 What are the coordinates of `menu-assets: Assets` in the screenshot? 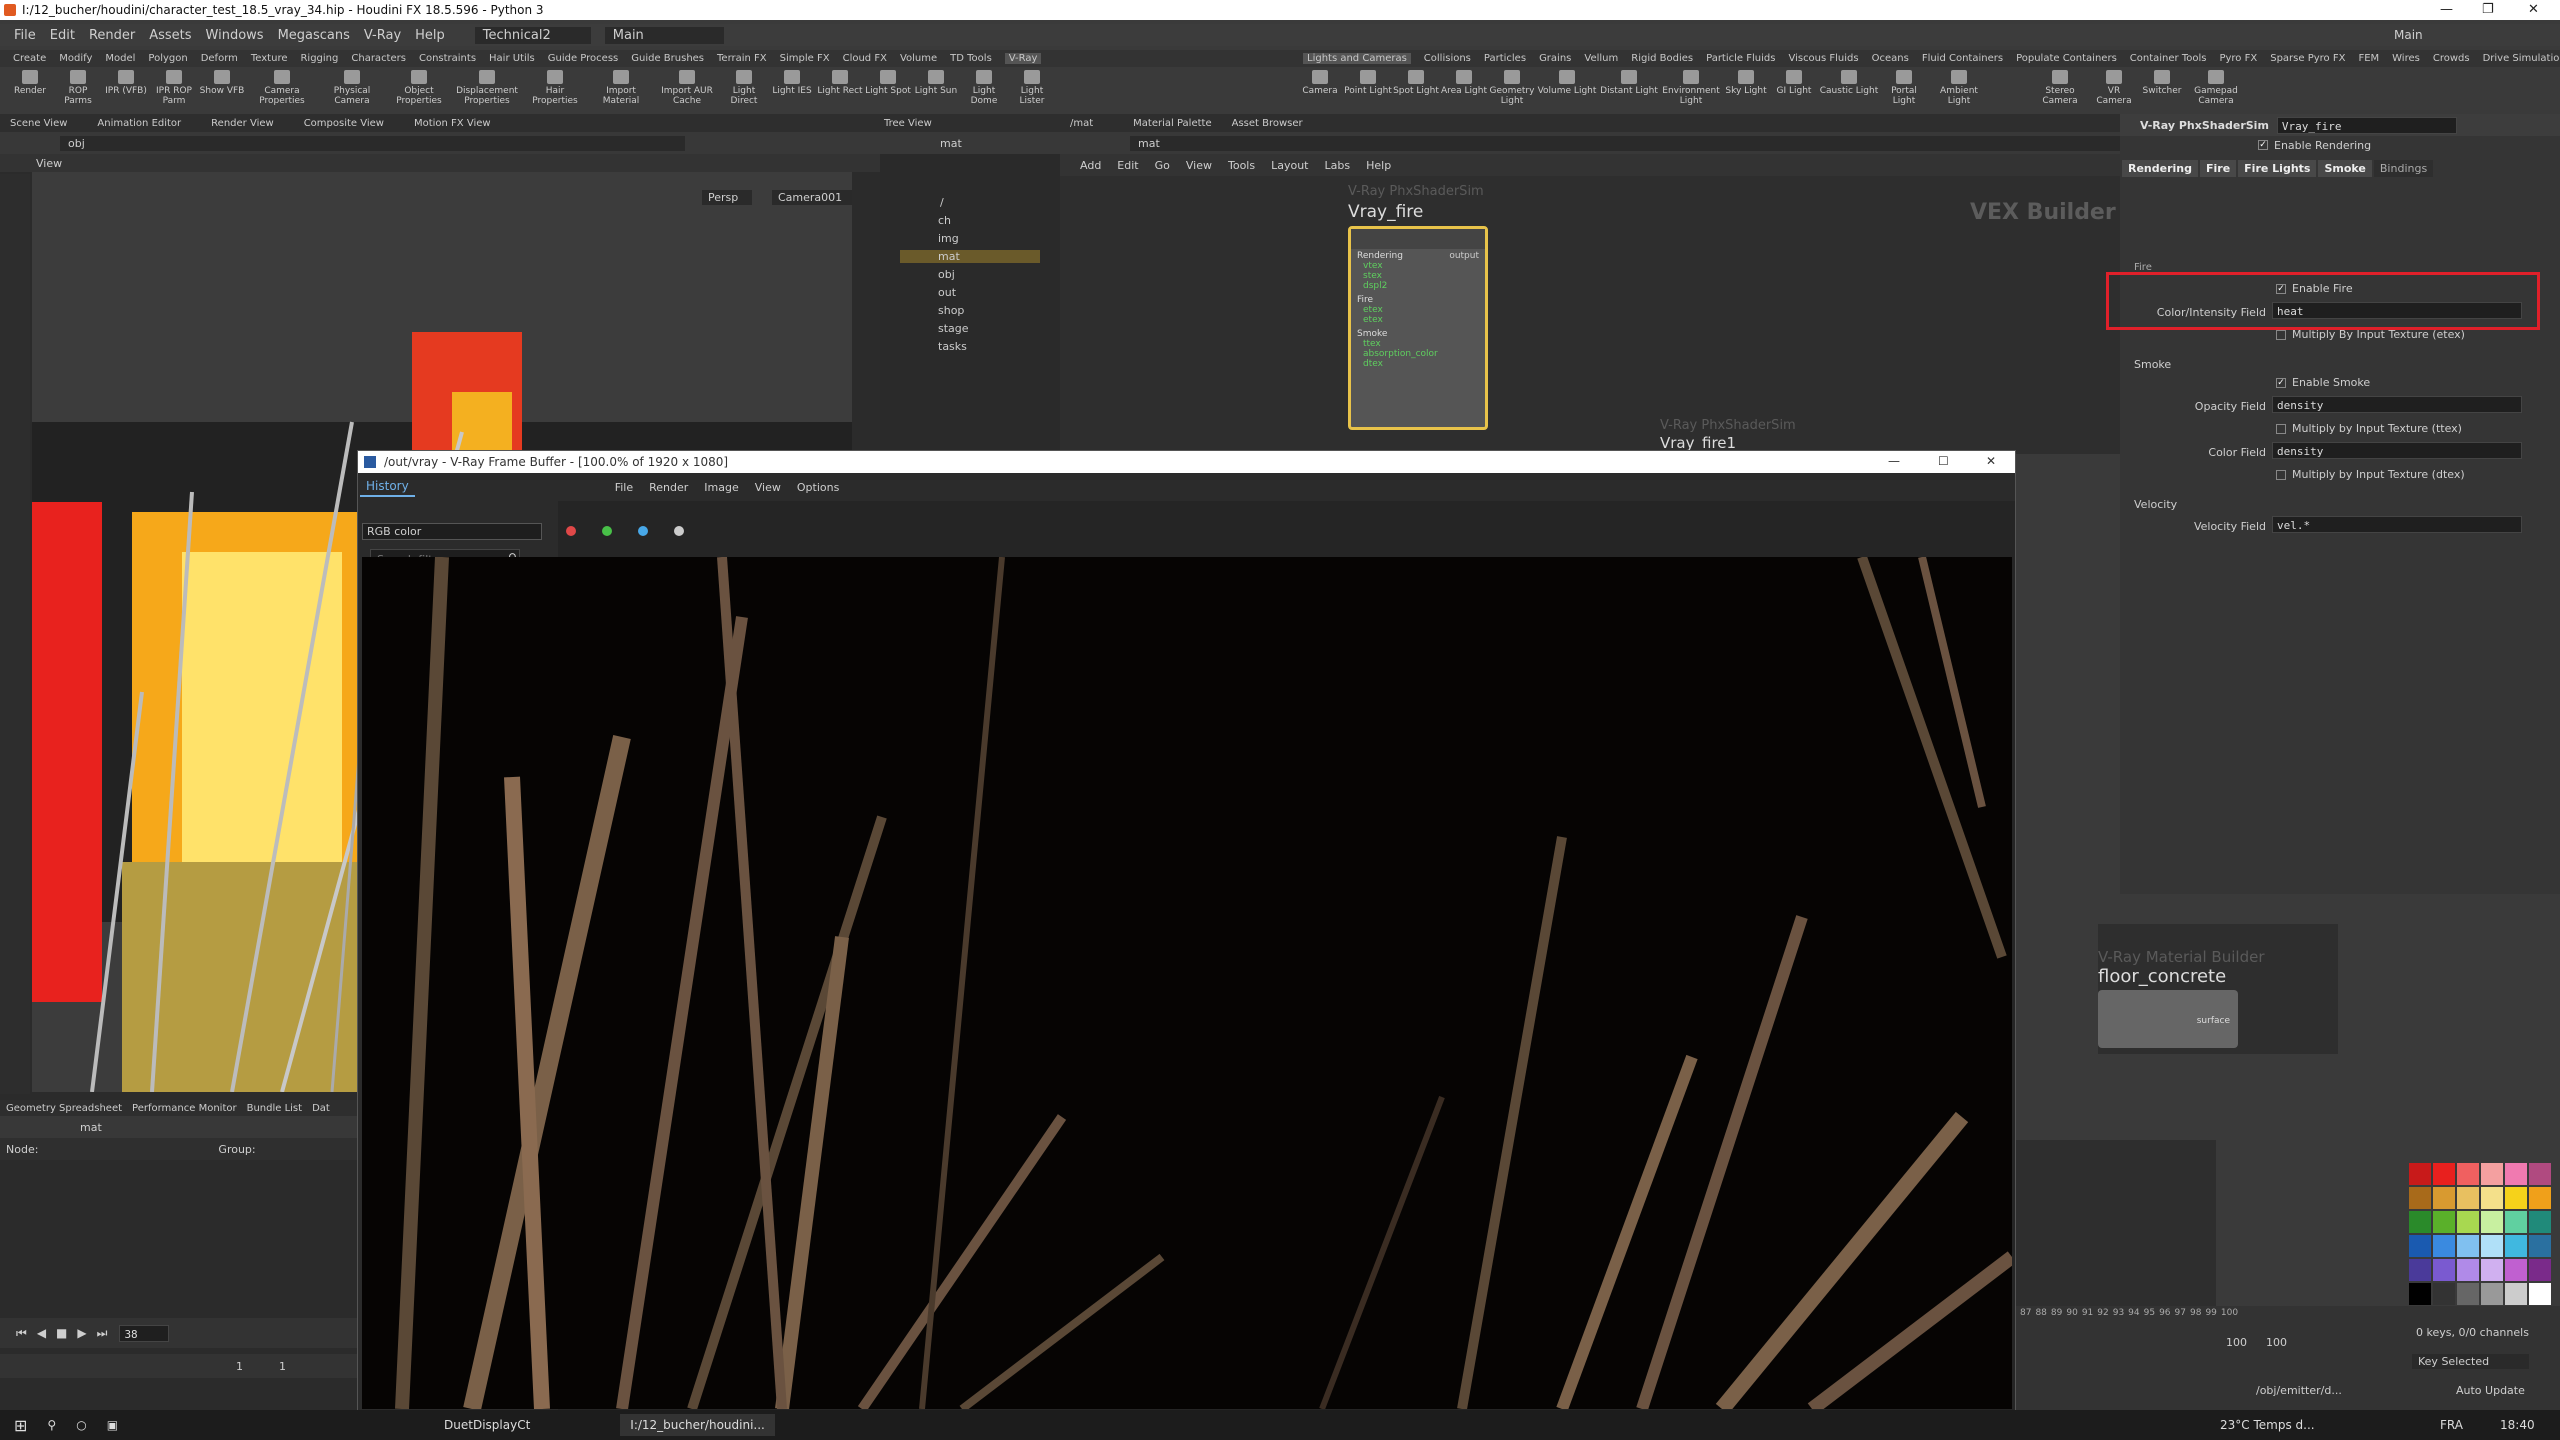 It's located at (170, 35).